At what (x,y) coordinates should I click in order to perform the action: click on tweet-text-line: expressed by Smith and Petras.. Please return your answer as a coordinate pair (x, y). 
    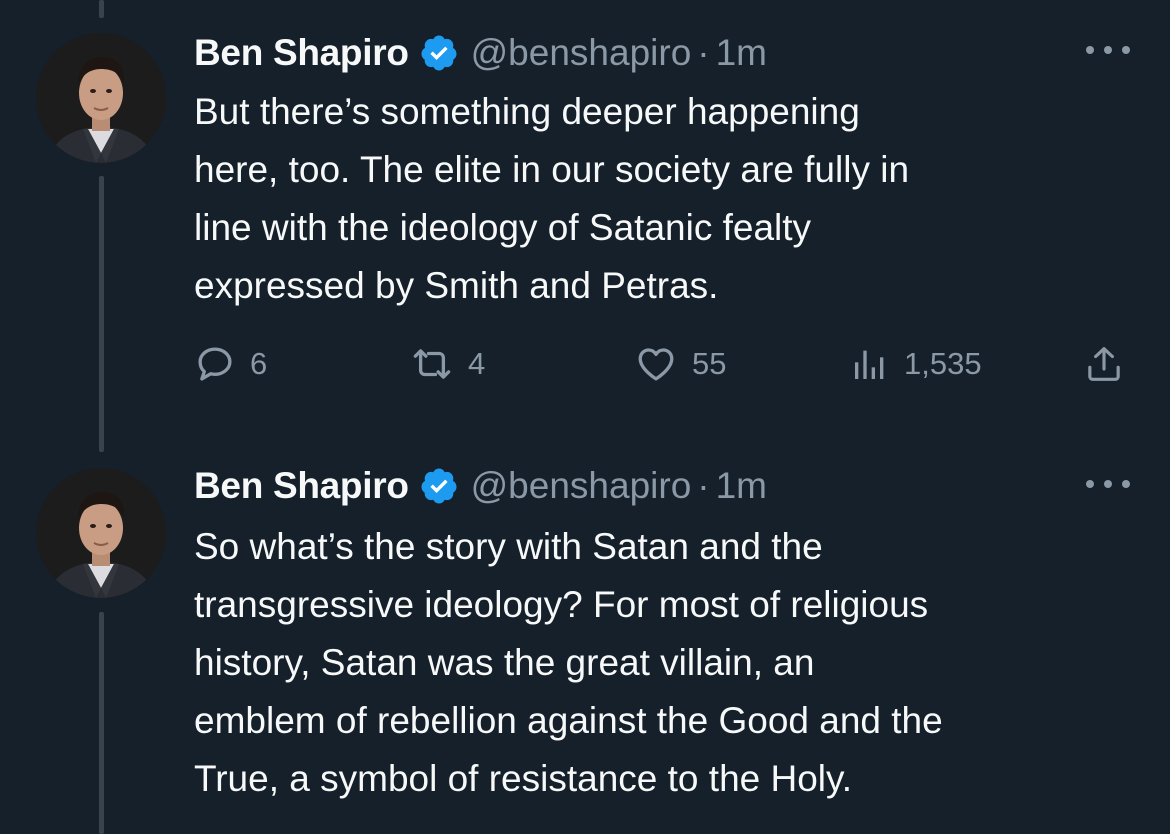
    Looking at the image, I should click on (456, 285).